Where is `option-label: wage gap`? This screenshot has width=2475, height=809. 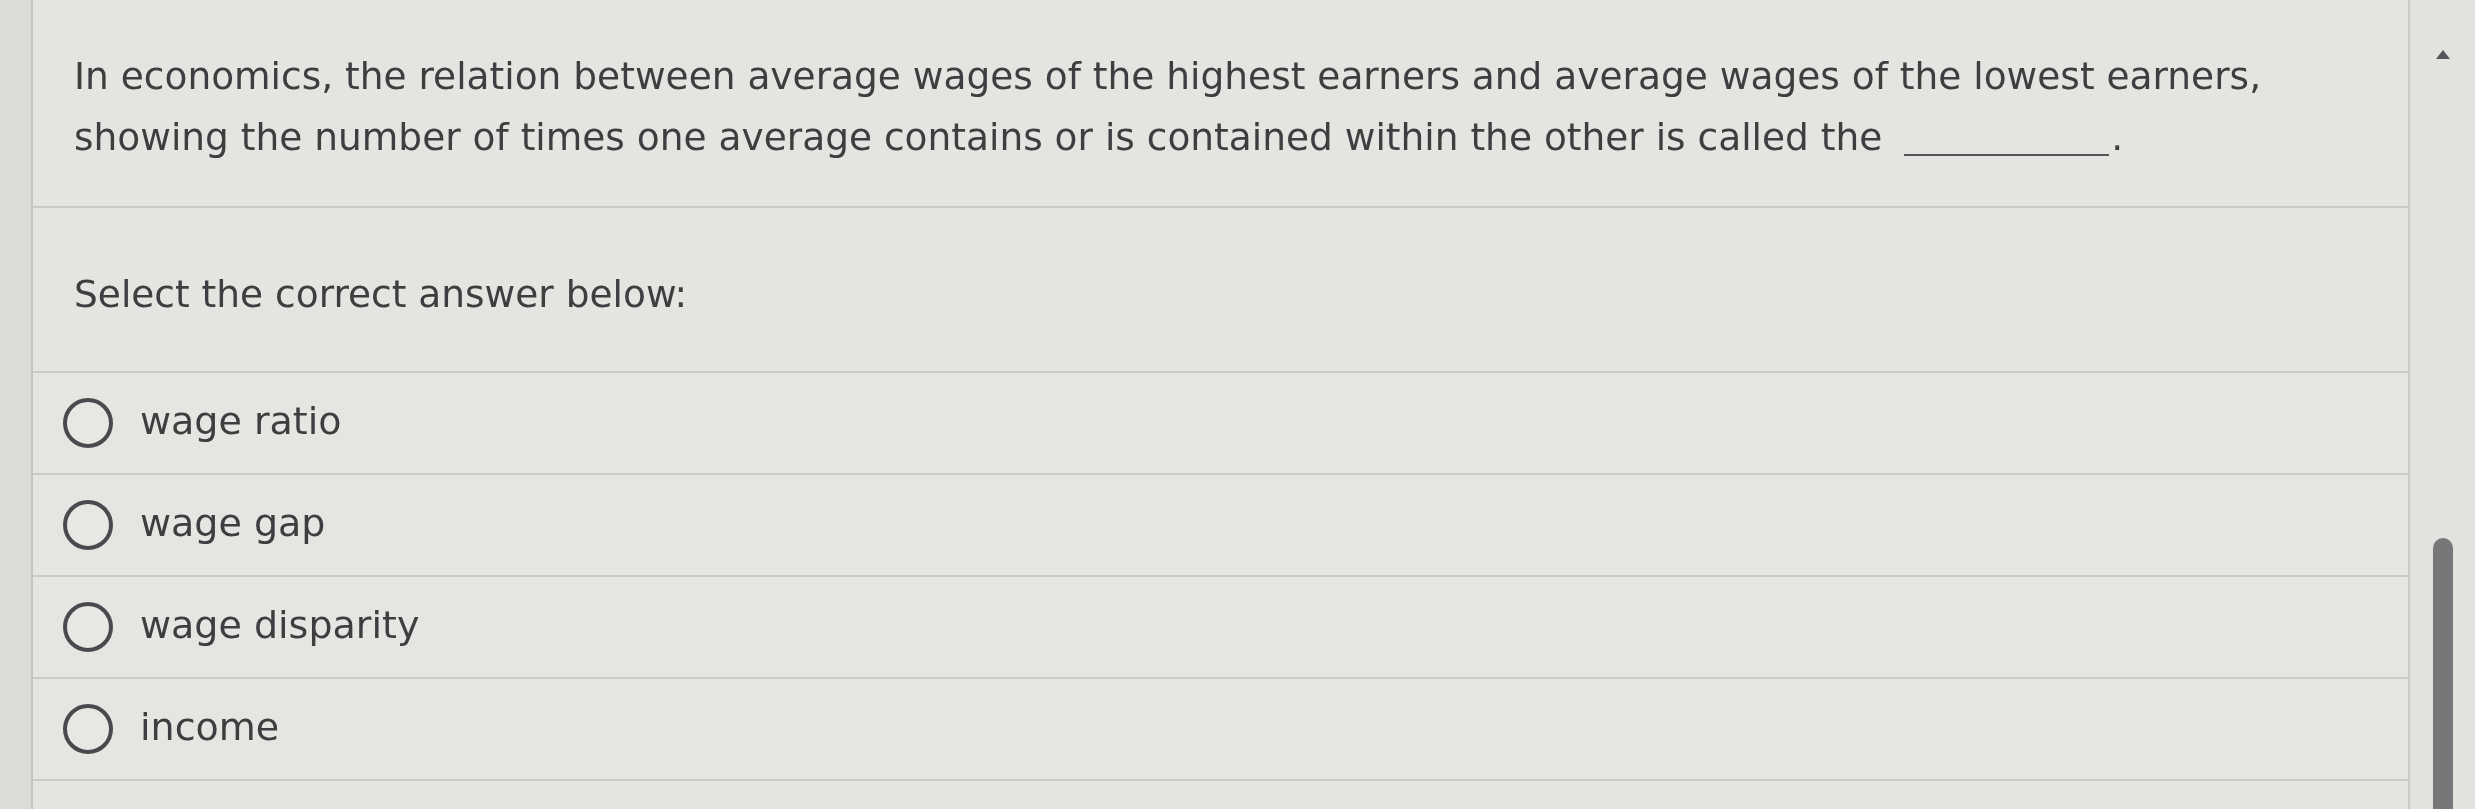
option-label: wage gap is located at coordinates (233, 523).